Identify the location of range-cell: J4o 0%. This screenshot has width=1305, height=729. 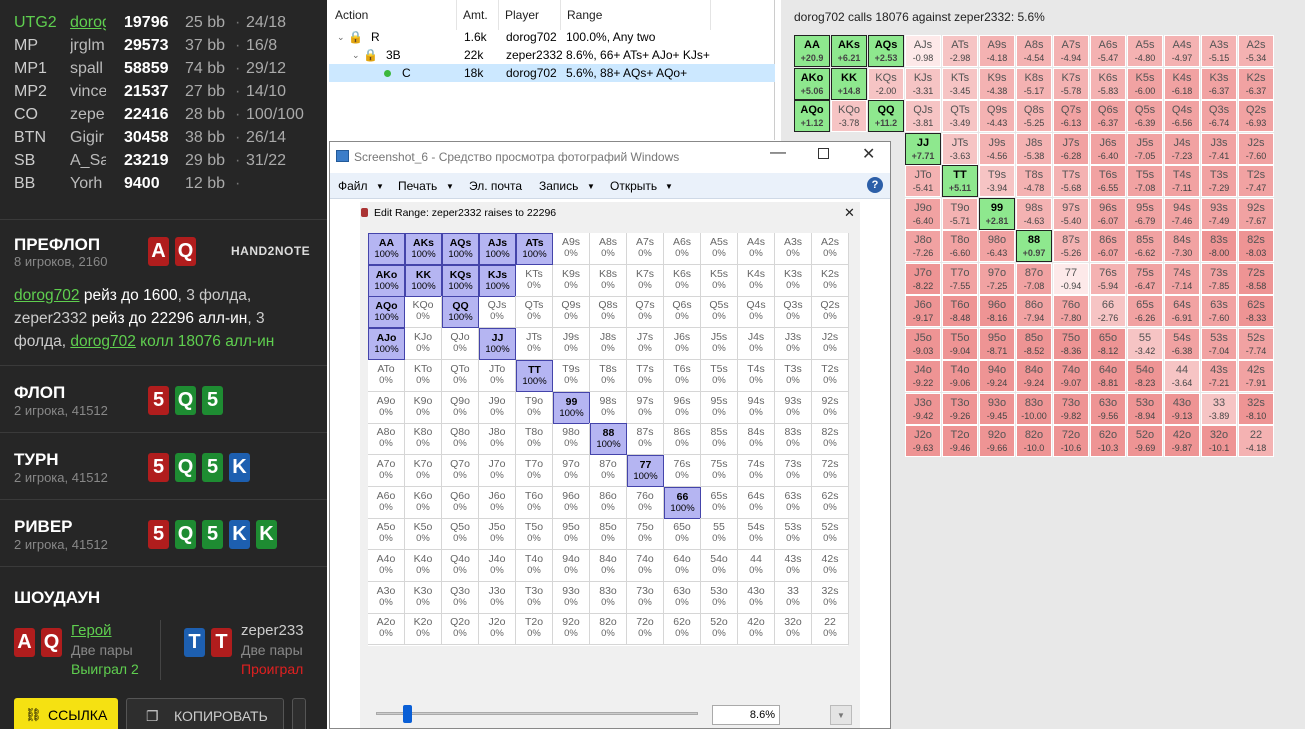
(497, 566).